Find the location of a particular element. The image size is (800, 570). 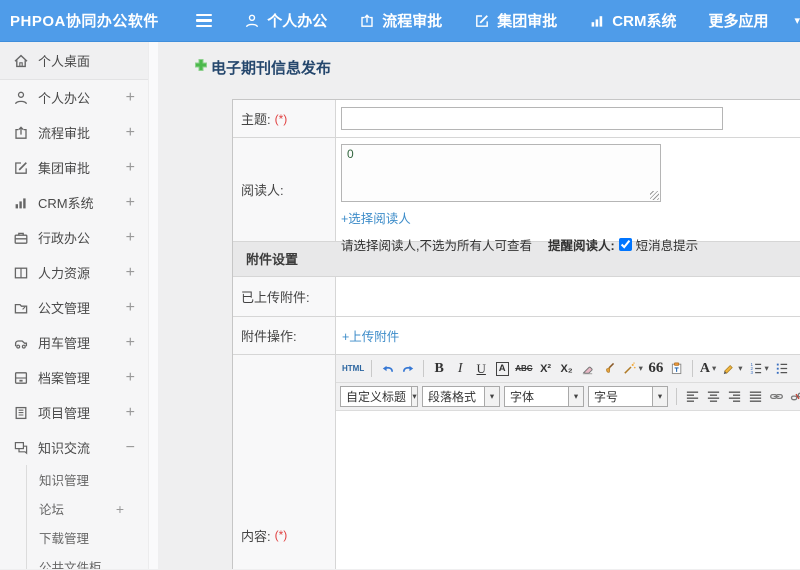

unlink-button is located at coordinates (793, 396).